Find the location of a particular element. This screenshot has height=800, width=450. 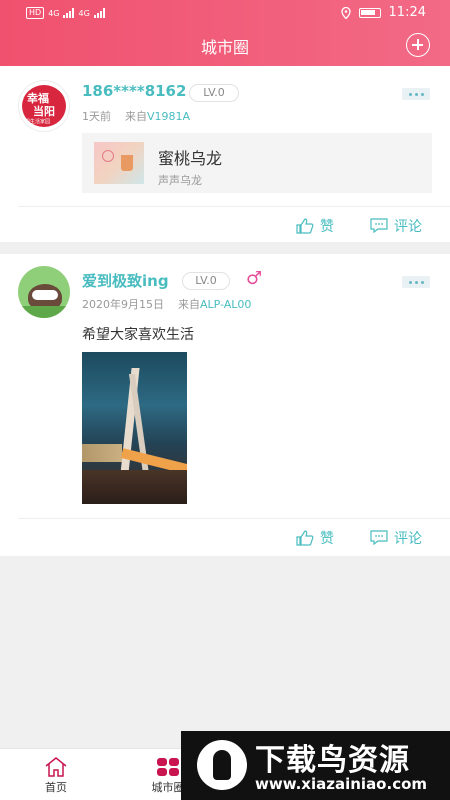

clock: 11:24 is located at coordinates (407, 12).